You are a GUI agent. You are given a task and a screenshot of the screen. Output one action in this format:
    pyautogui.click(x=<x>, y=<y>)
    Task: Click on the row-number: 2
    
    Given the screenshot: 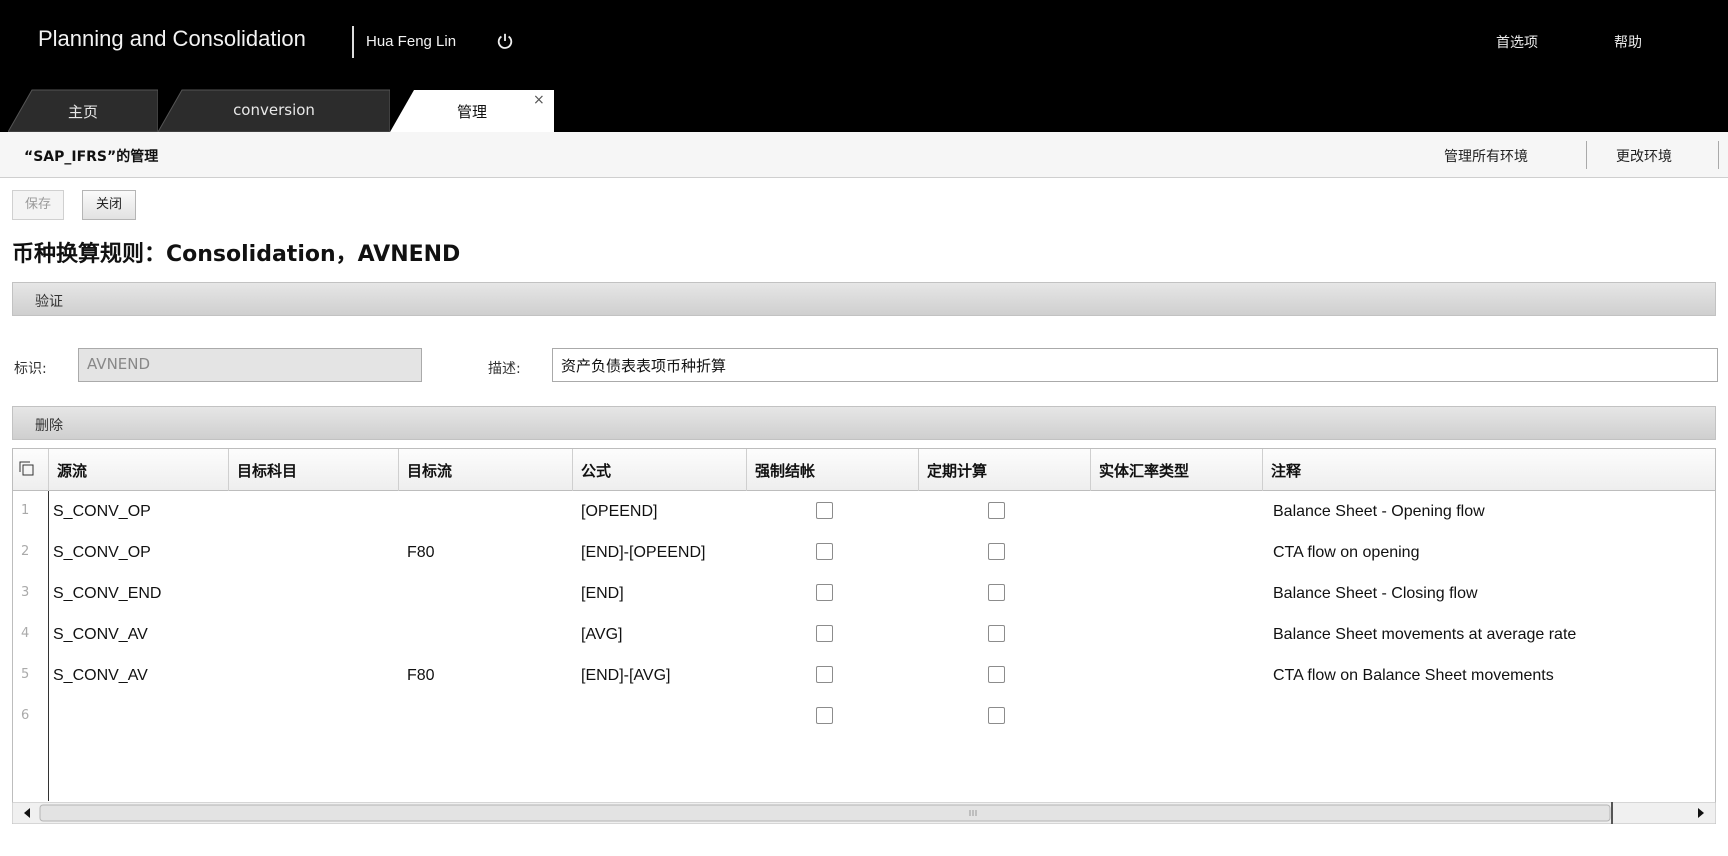 What is the action you would take?
    pyautogui.click(x=25, y=551)
    